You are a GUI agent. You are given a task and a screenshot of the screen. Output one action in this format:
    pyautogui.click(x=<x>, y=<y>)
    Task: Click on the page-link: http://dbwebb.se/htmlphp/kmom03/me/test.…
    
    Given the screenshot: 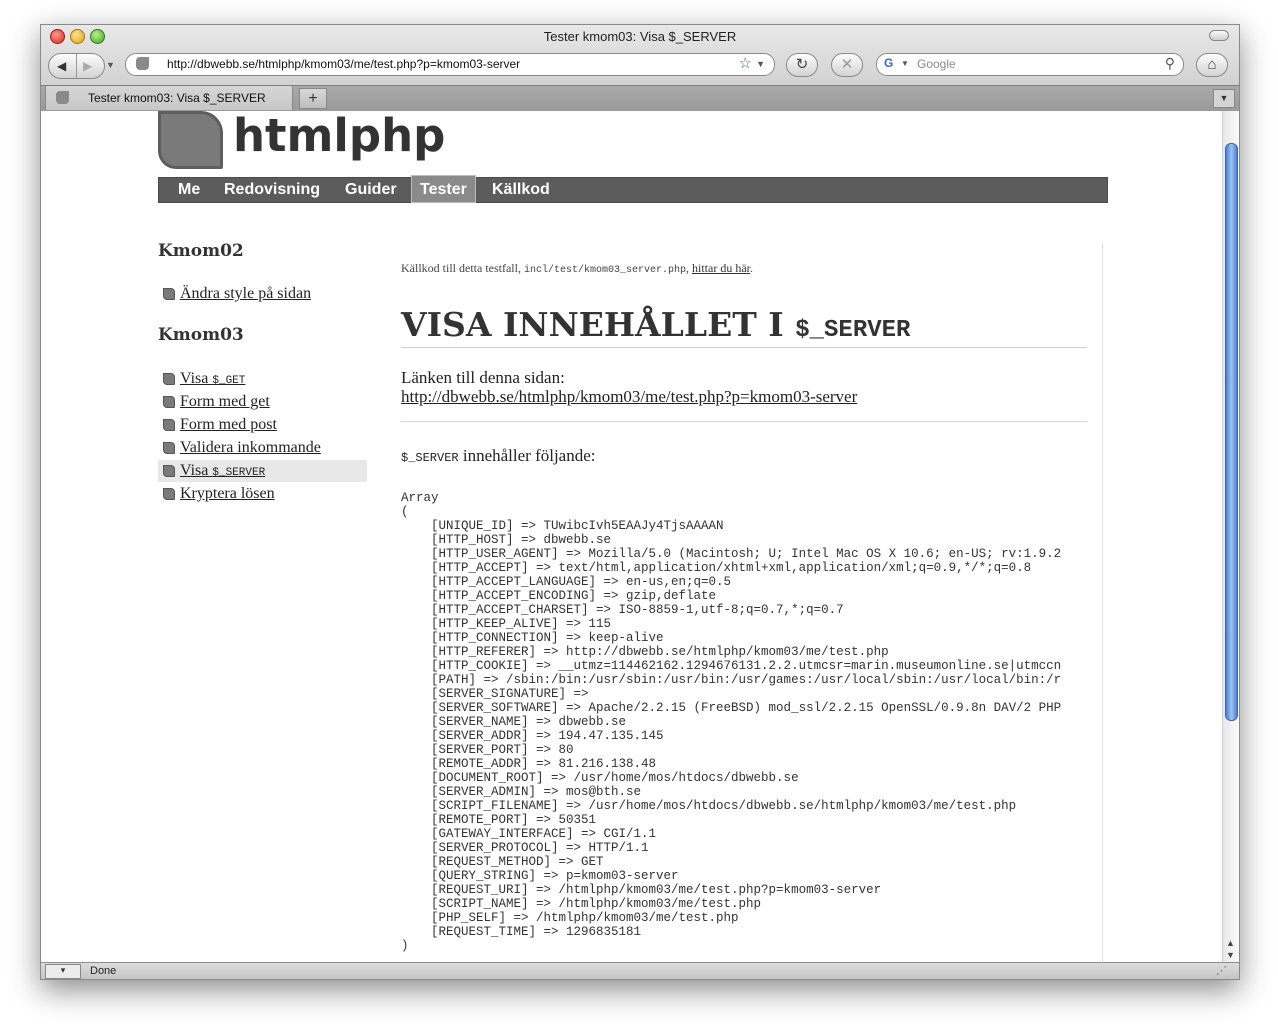 What is the action you would take?
    pyautogui.click(x=629, y=397)
    